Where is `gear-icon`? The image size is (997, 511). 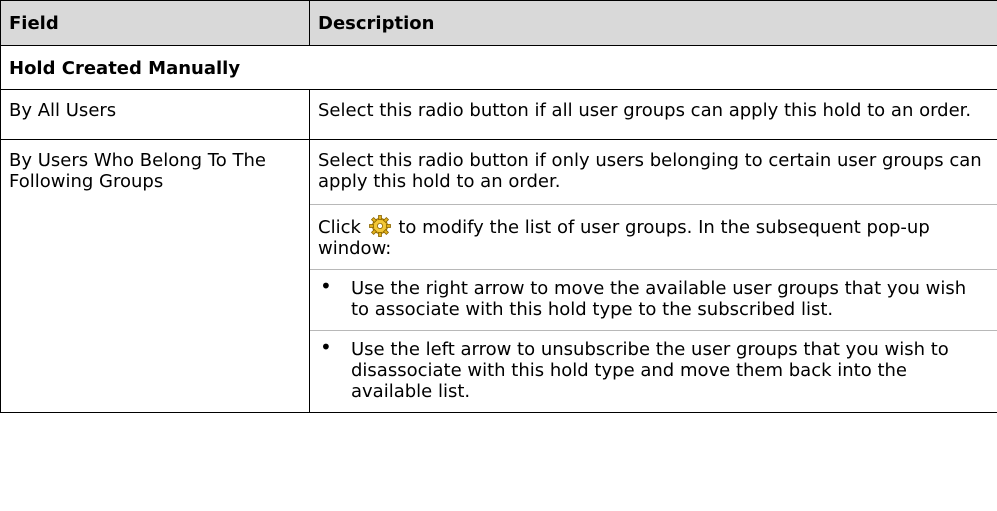 gear-icon is located at coordinates (379, 226).